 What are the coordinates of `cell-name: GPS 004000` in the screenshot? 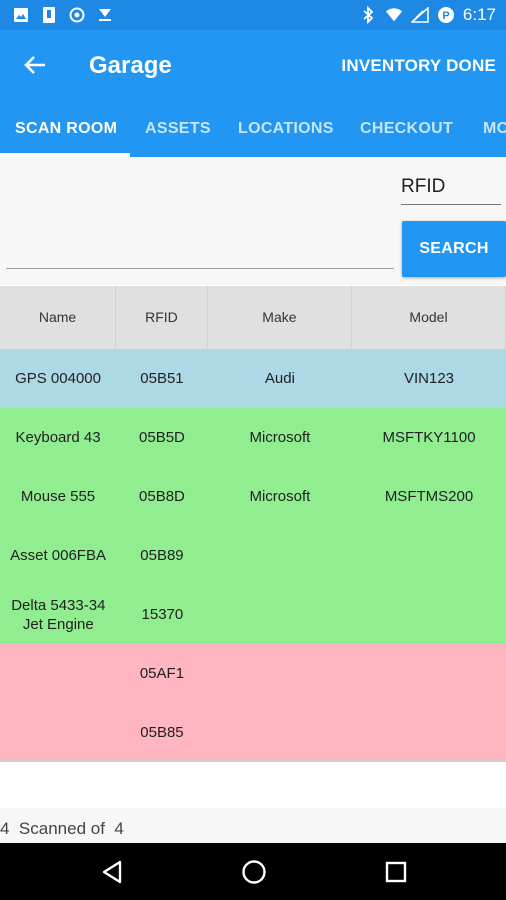 It's located at (58, 378).